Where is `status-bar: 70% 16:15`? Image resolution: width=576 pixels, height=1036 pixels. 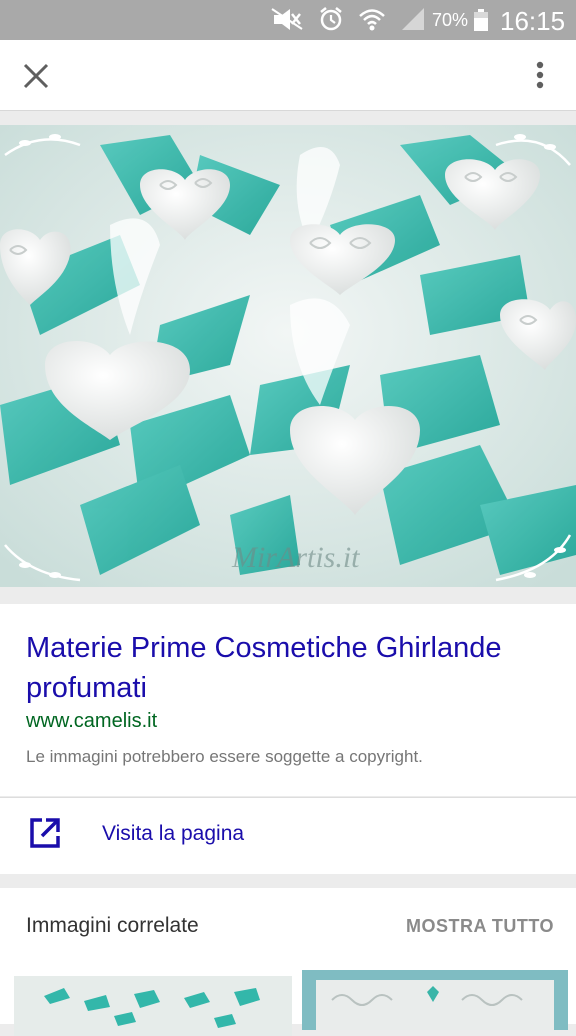 status-bar: 70% 16:15 is located at coordinates (288, 20).